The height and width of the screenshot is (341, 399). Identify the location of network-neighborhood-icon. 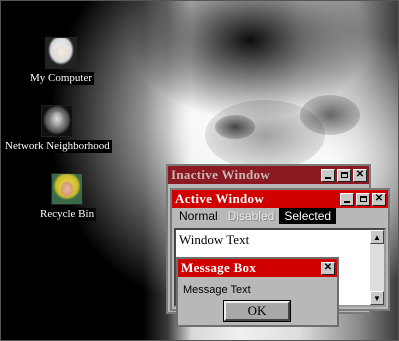
(57, 121).